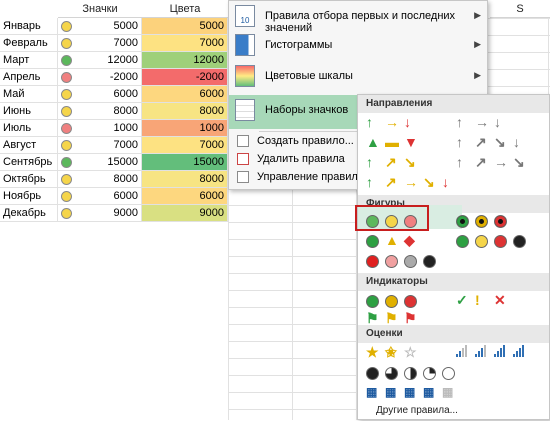  Describe the element at coordinates (100, 213) in the screenshot. I see `icon-value-cell: 9000` at that location.